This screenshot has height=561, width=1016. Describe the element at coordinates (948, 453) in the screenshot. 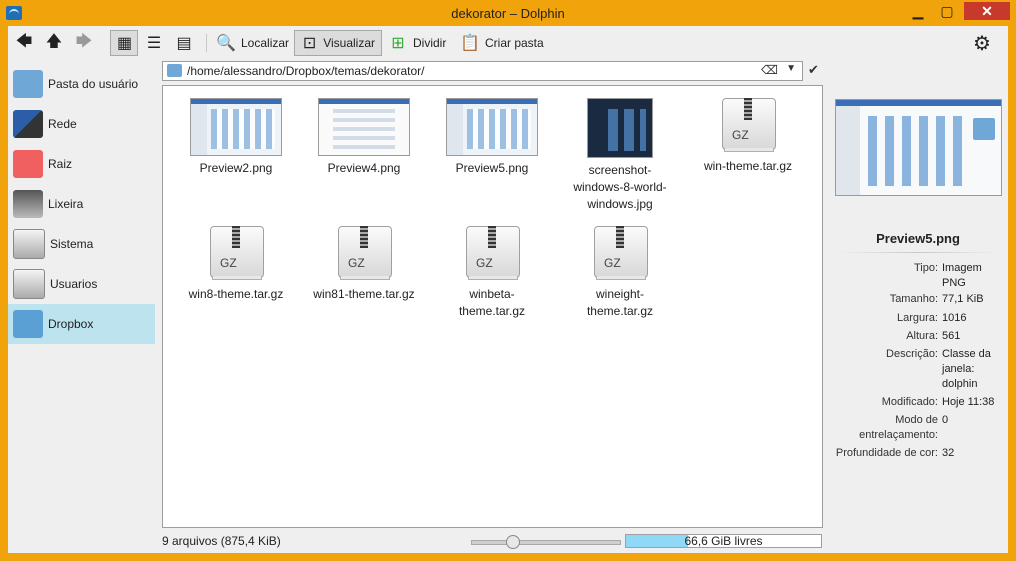

I see `info-value: 32` at that location.